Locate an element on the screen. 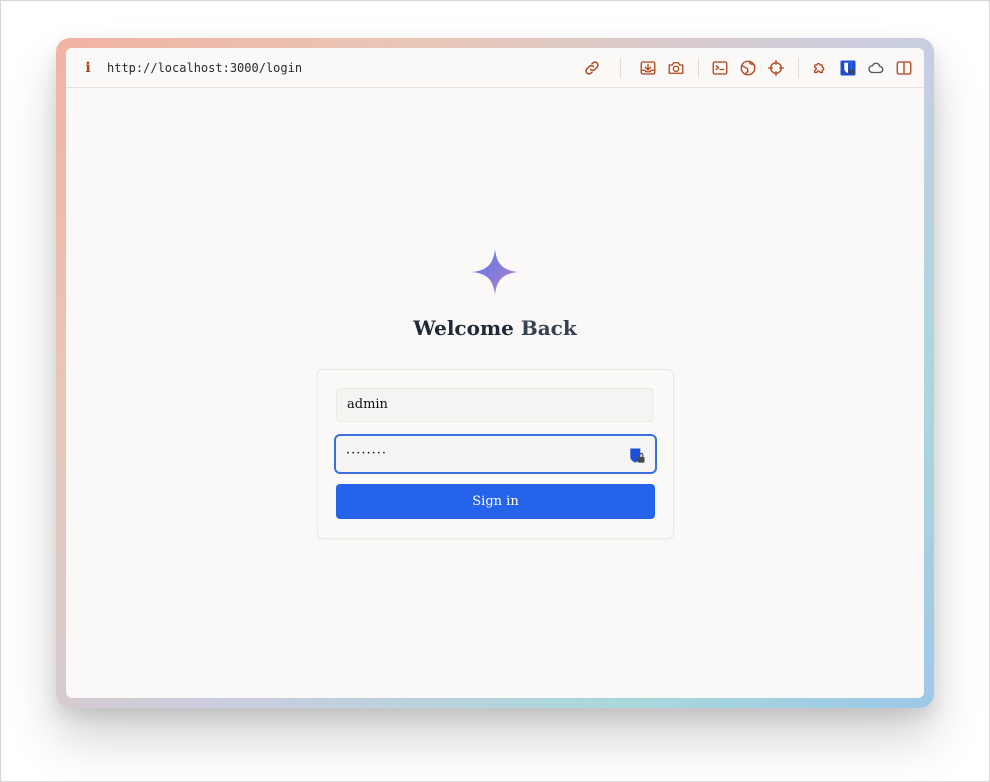  page-title-second: Back is located at coordinates (548, 328).